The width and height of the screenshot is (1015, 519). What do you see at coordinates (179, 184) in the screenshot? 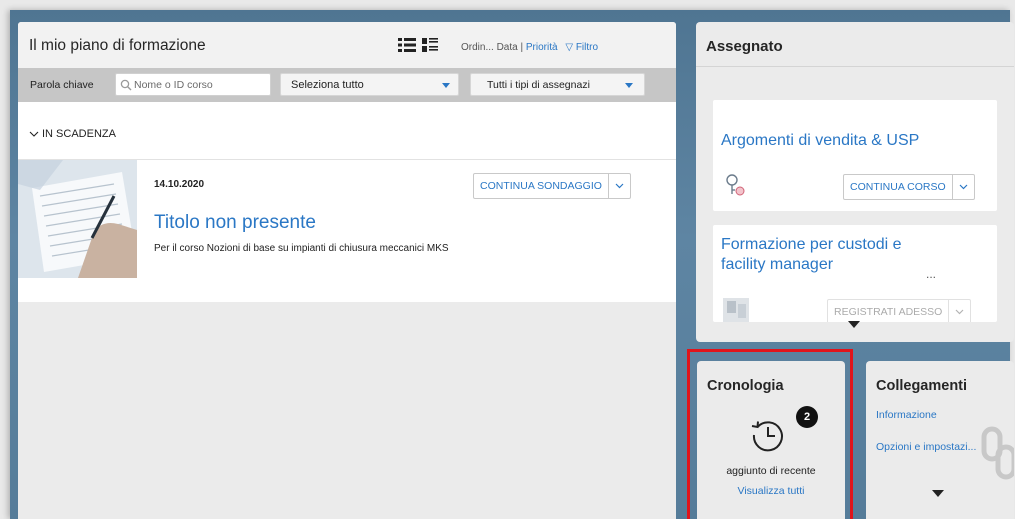
I see `course-due-date: 14.10.2020` at bounding box center [179, 184].